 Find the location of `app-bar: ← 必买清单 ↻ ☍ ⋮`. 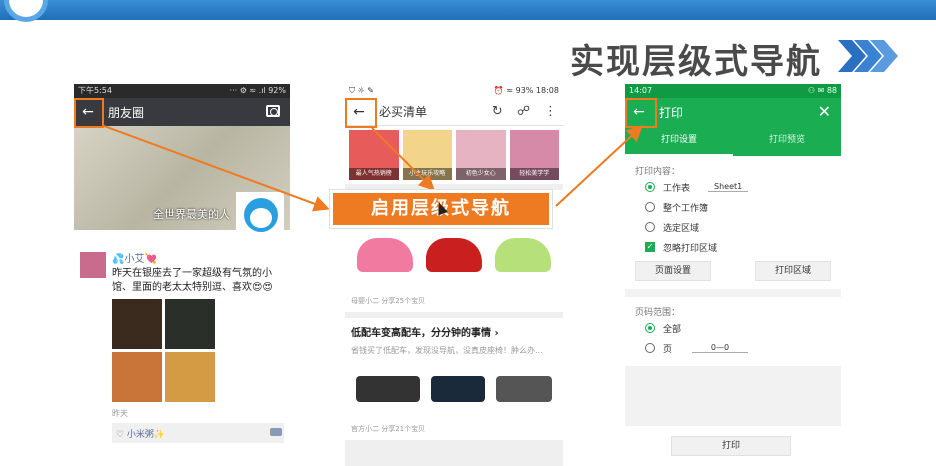

app-bar: ← 必买清单 ↻ ☍ ⋮ is located at coordinates (454, 112).